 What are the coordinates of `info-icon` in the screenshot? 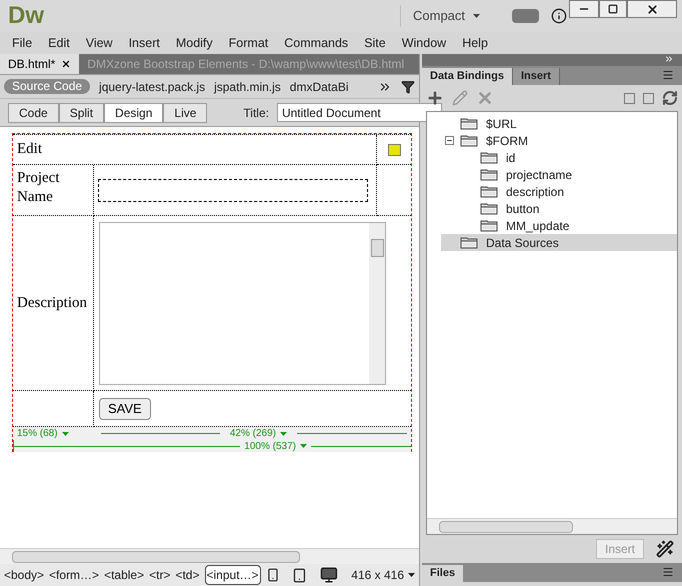 It's located at (559, 16).